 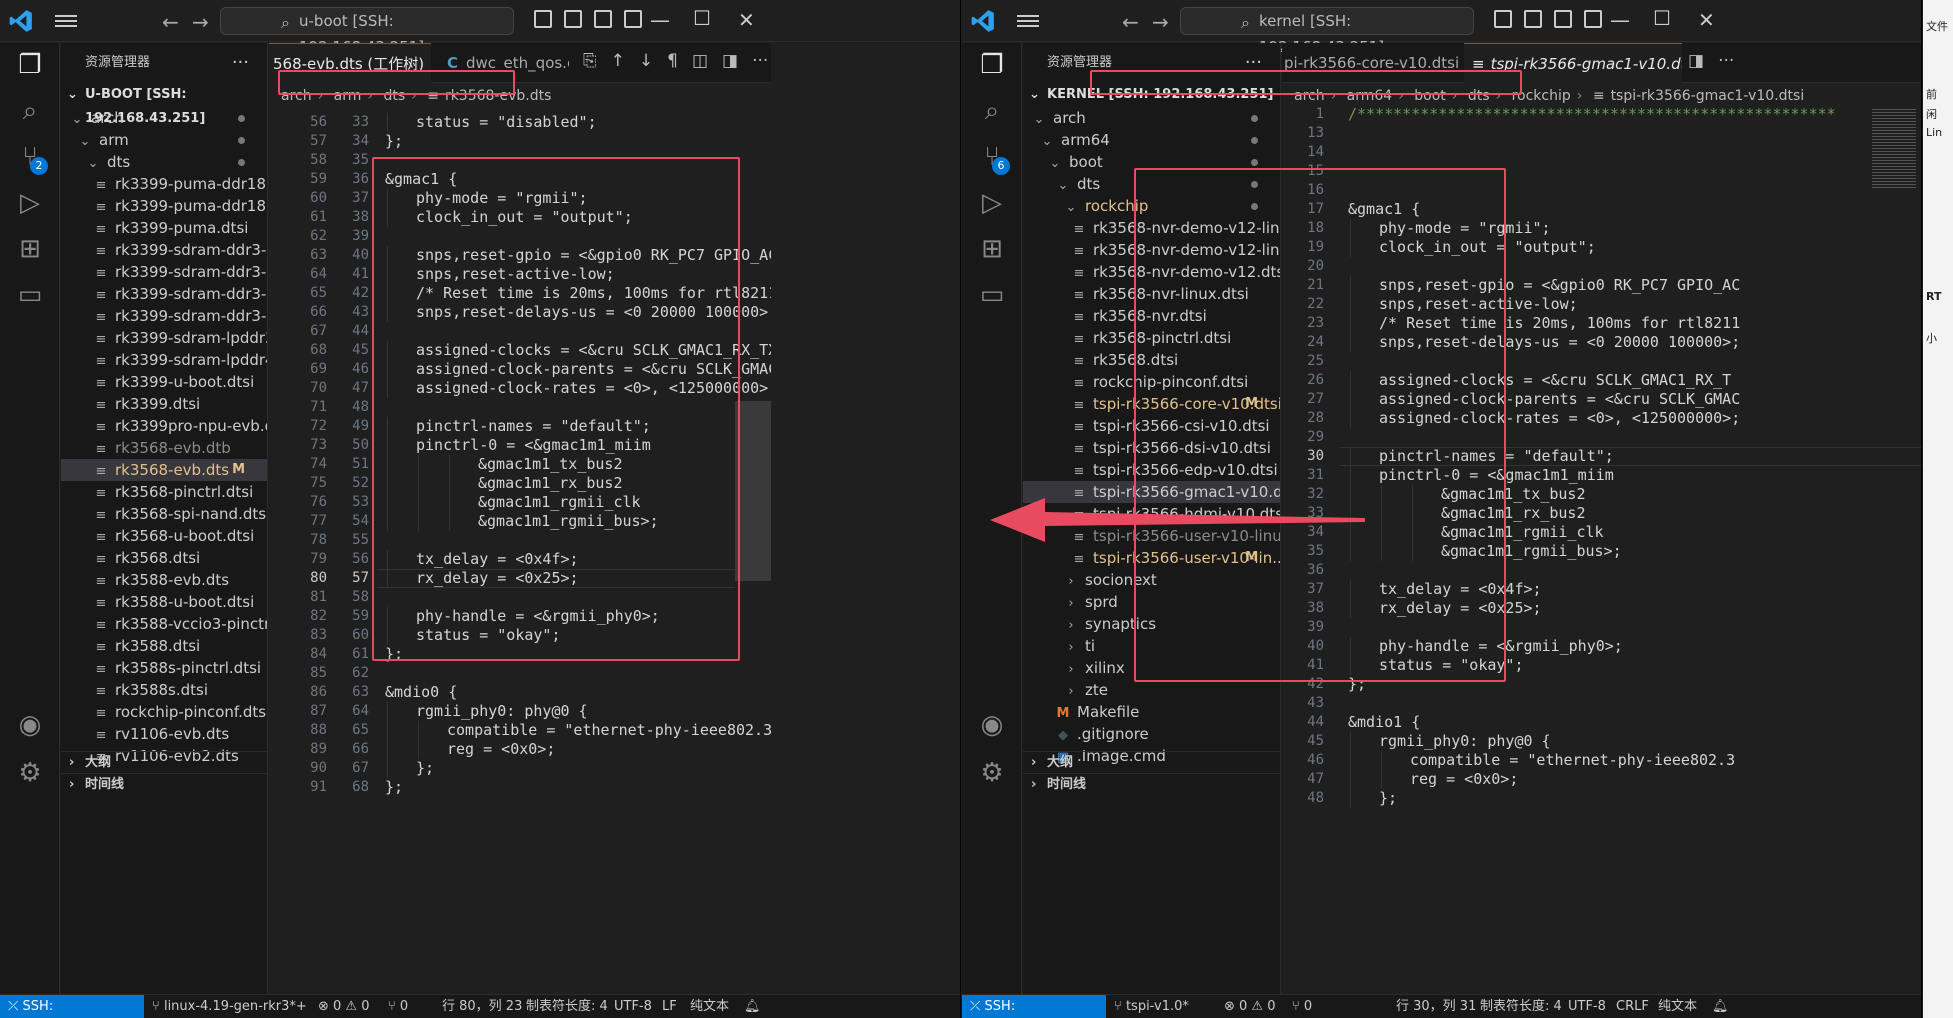 I want to click on tree-item: ≡ rk3568.dtsi, so click(x=164, y=558).